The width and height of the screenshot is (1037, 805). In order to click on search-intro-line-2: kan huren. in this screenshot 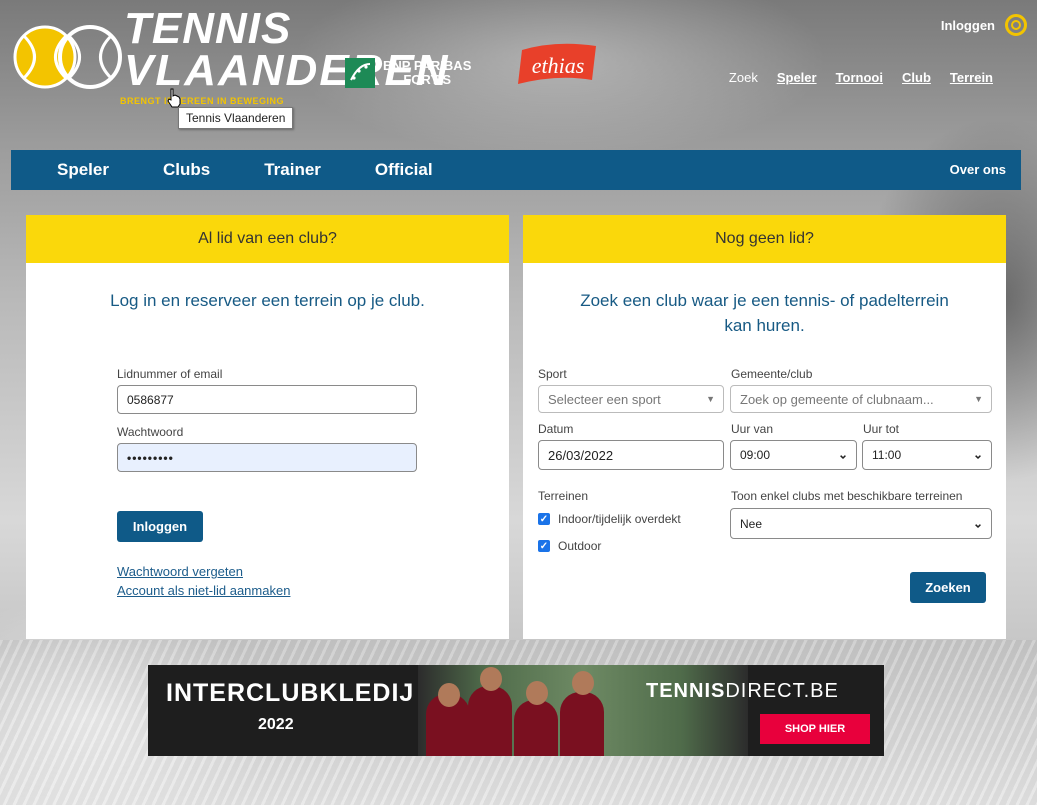, I will do `click(764, 325)`.